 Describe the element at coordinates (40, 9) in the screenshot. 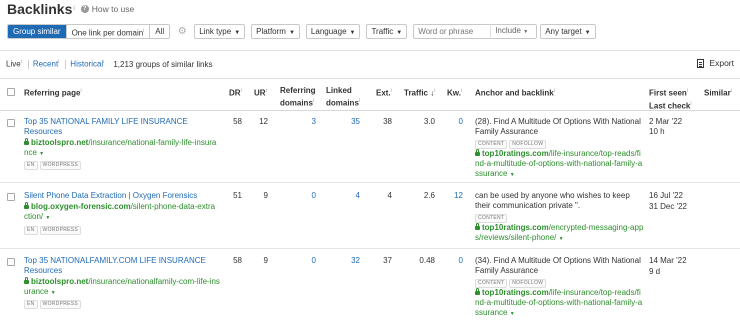

I see `page-title: Backlinks` at that location.